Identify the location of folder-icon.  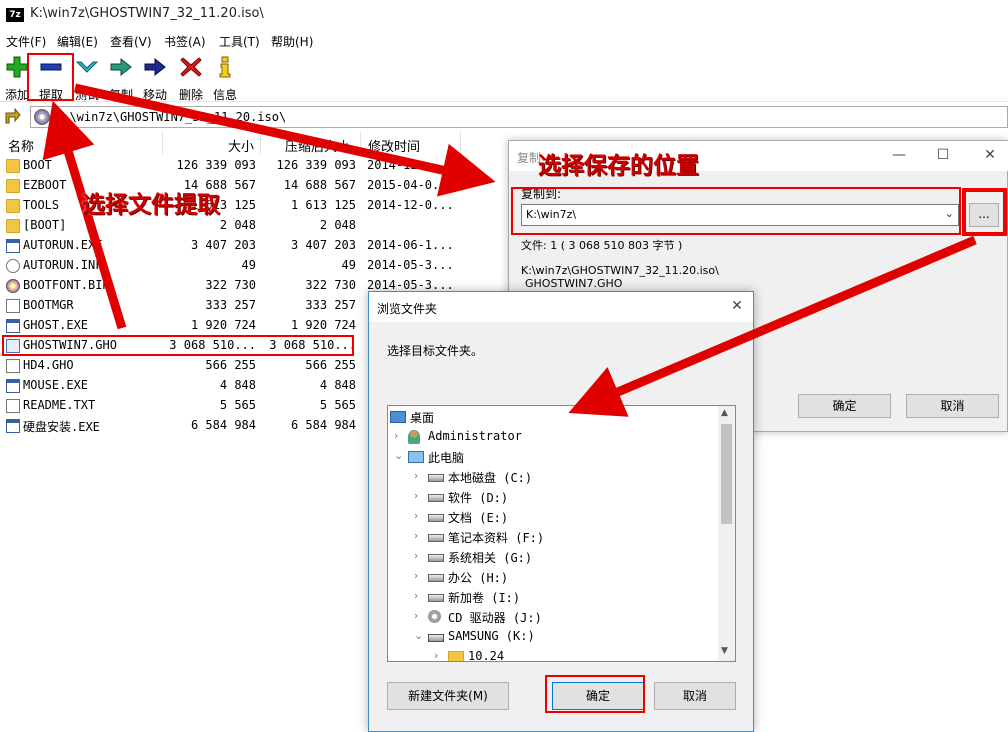
(456, 656).